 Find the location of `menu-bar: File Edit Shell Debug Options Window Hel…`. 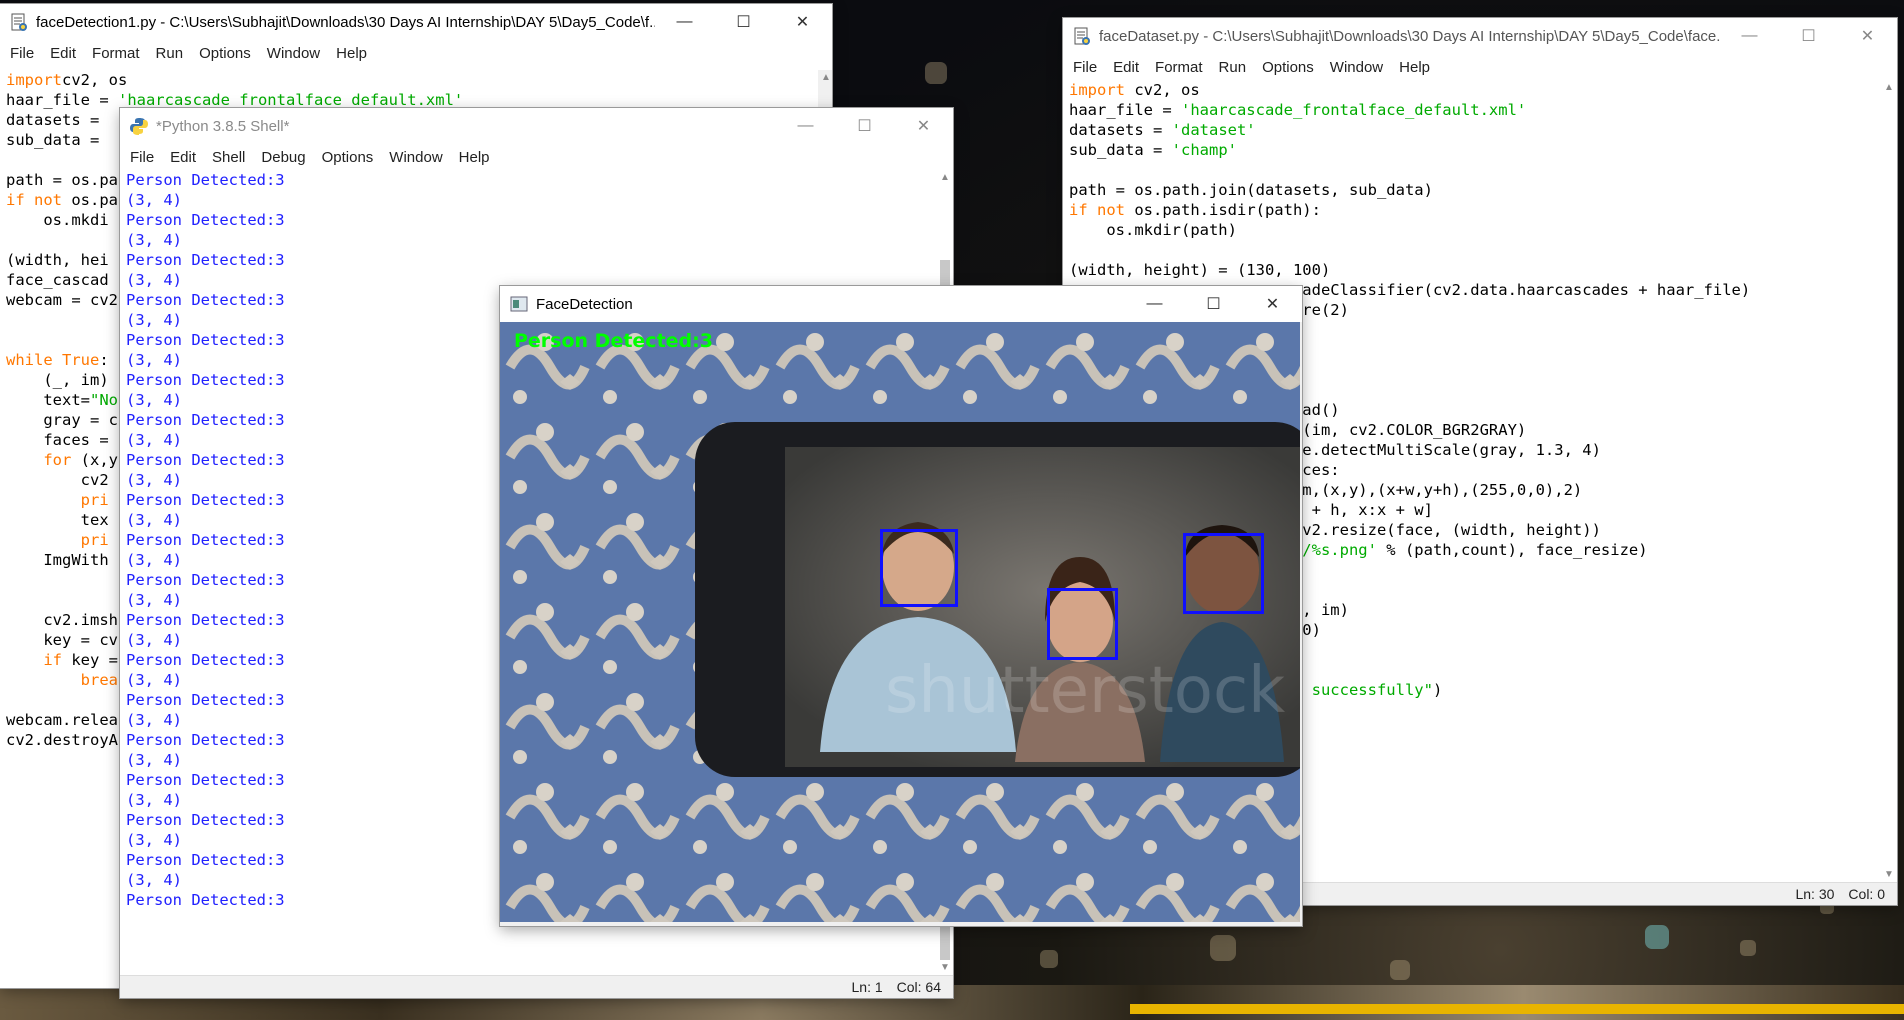

menu-bar: File Edit Shell Debug Options Window Hel… is located at coordinates (536, 157).